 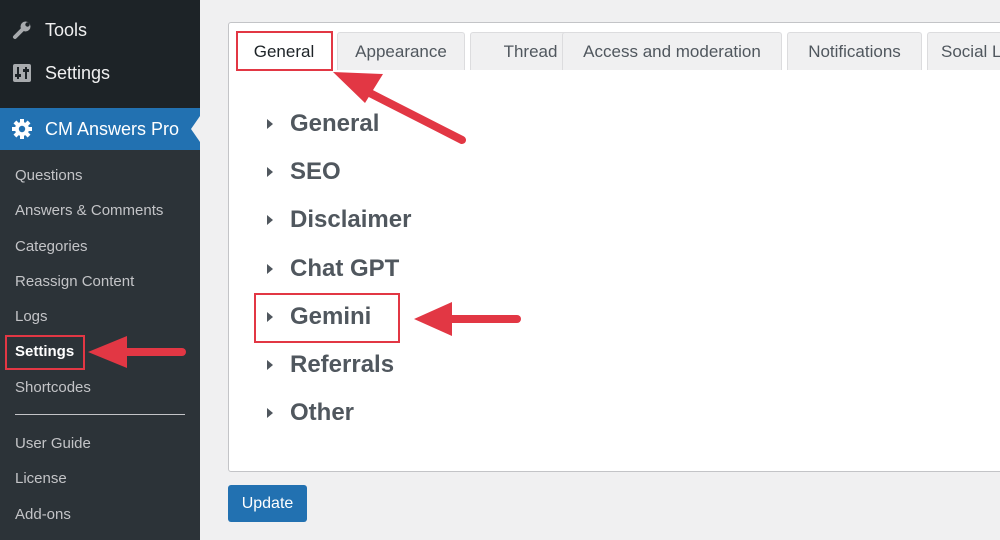 I want to click on section-general: General, so click(x=321, y=124).